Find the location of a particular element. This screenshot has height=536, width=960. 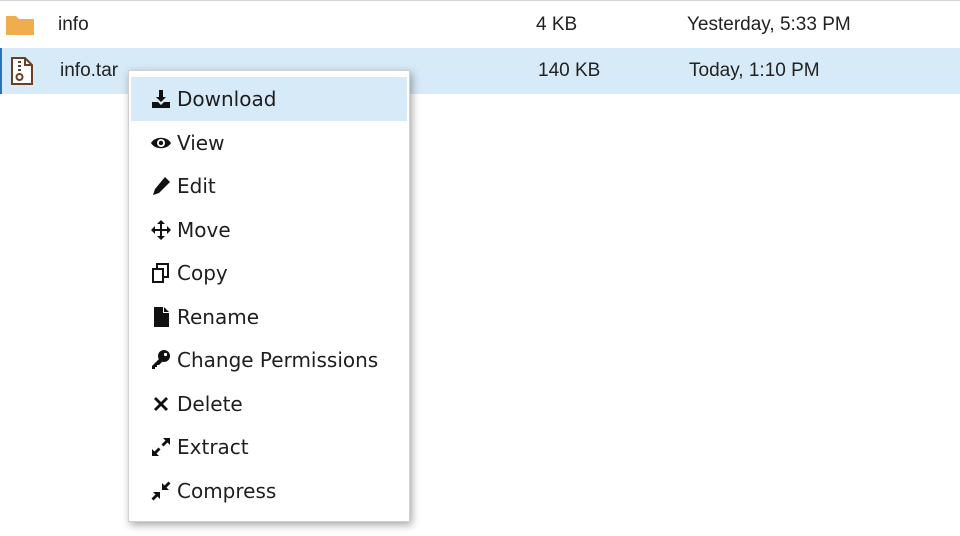

file-icon is located at coordinates (161, 317).